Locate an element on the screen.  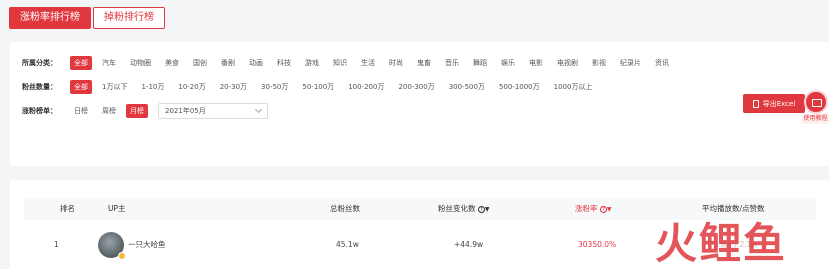
header-rank: 排名 is located at coordinates (67, 208).